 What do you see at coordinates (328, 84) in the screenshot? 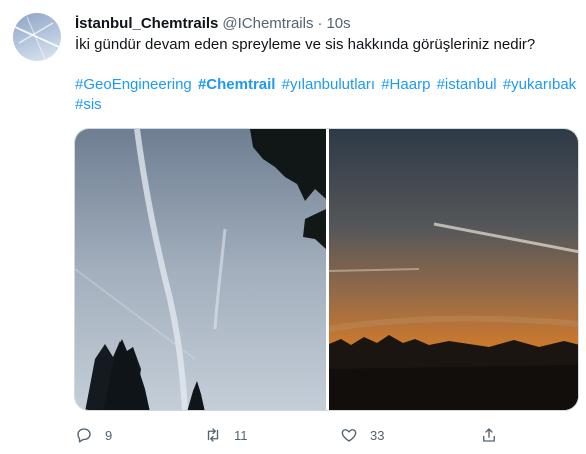
I see `hashtag-yilanbulutlari: #yılanbulutları` at bounding box center [328, 84].